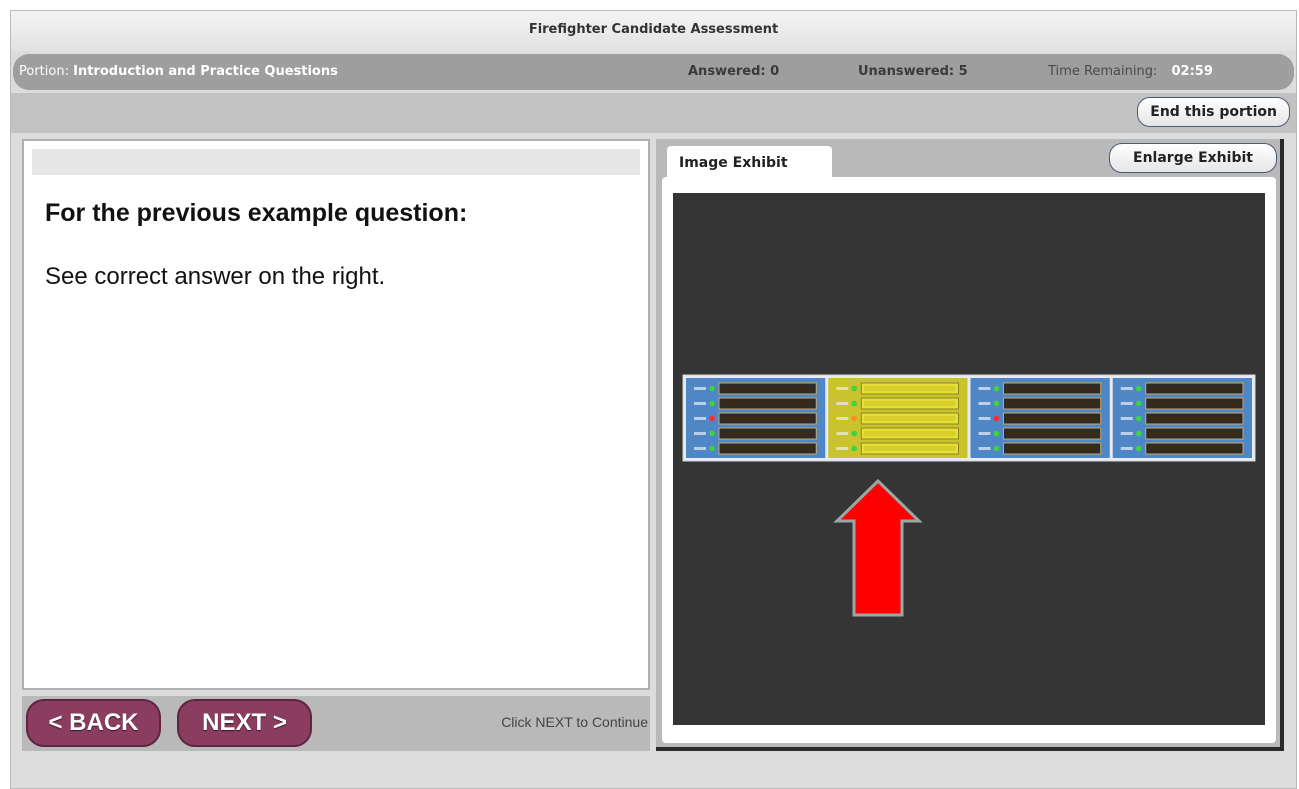  What do you see at coordinates (256, 213) in the screenshot?
I see `question-heading: For the previous example question:` at bounding box center [256, 213].